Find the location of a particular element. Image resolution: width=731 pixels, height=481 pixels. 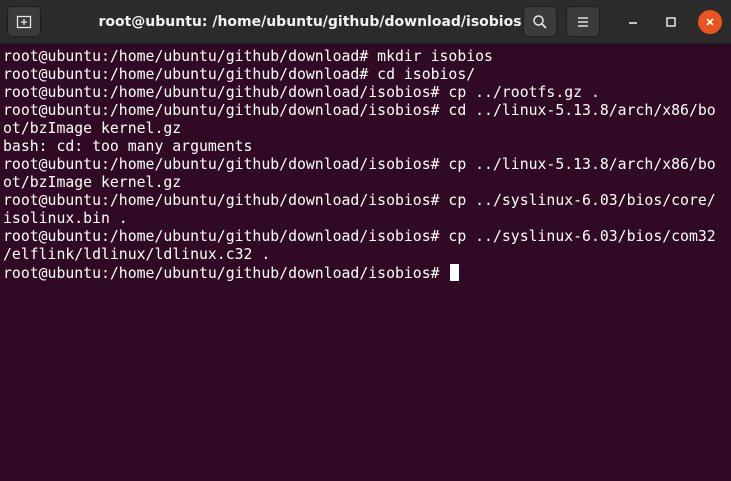

search-icon is located at coordinates (540, 22).